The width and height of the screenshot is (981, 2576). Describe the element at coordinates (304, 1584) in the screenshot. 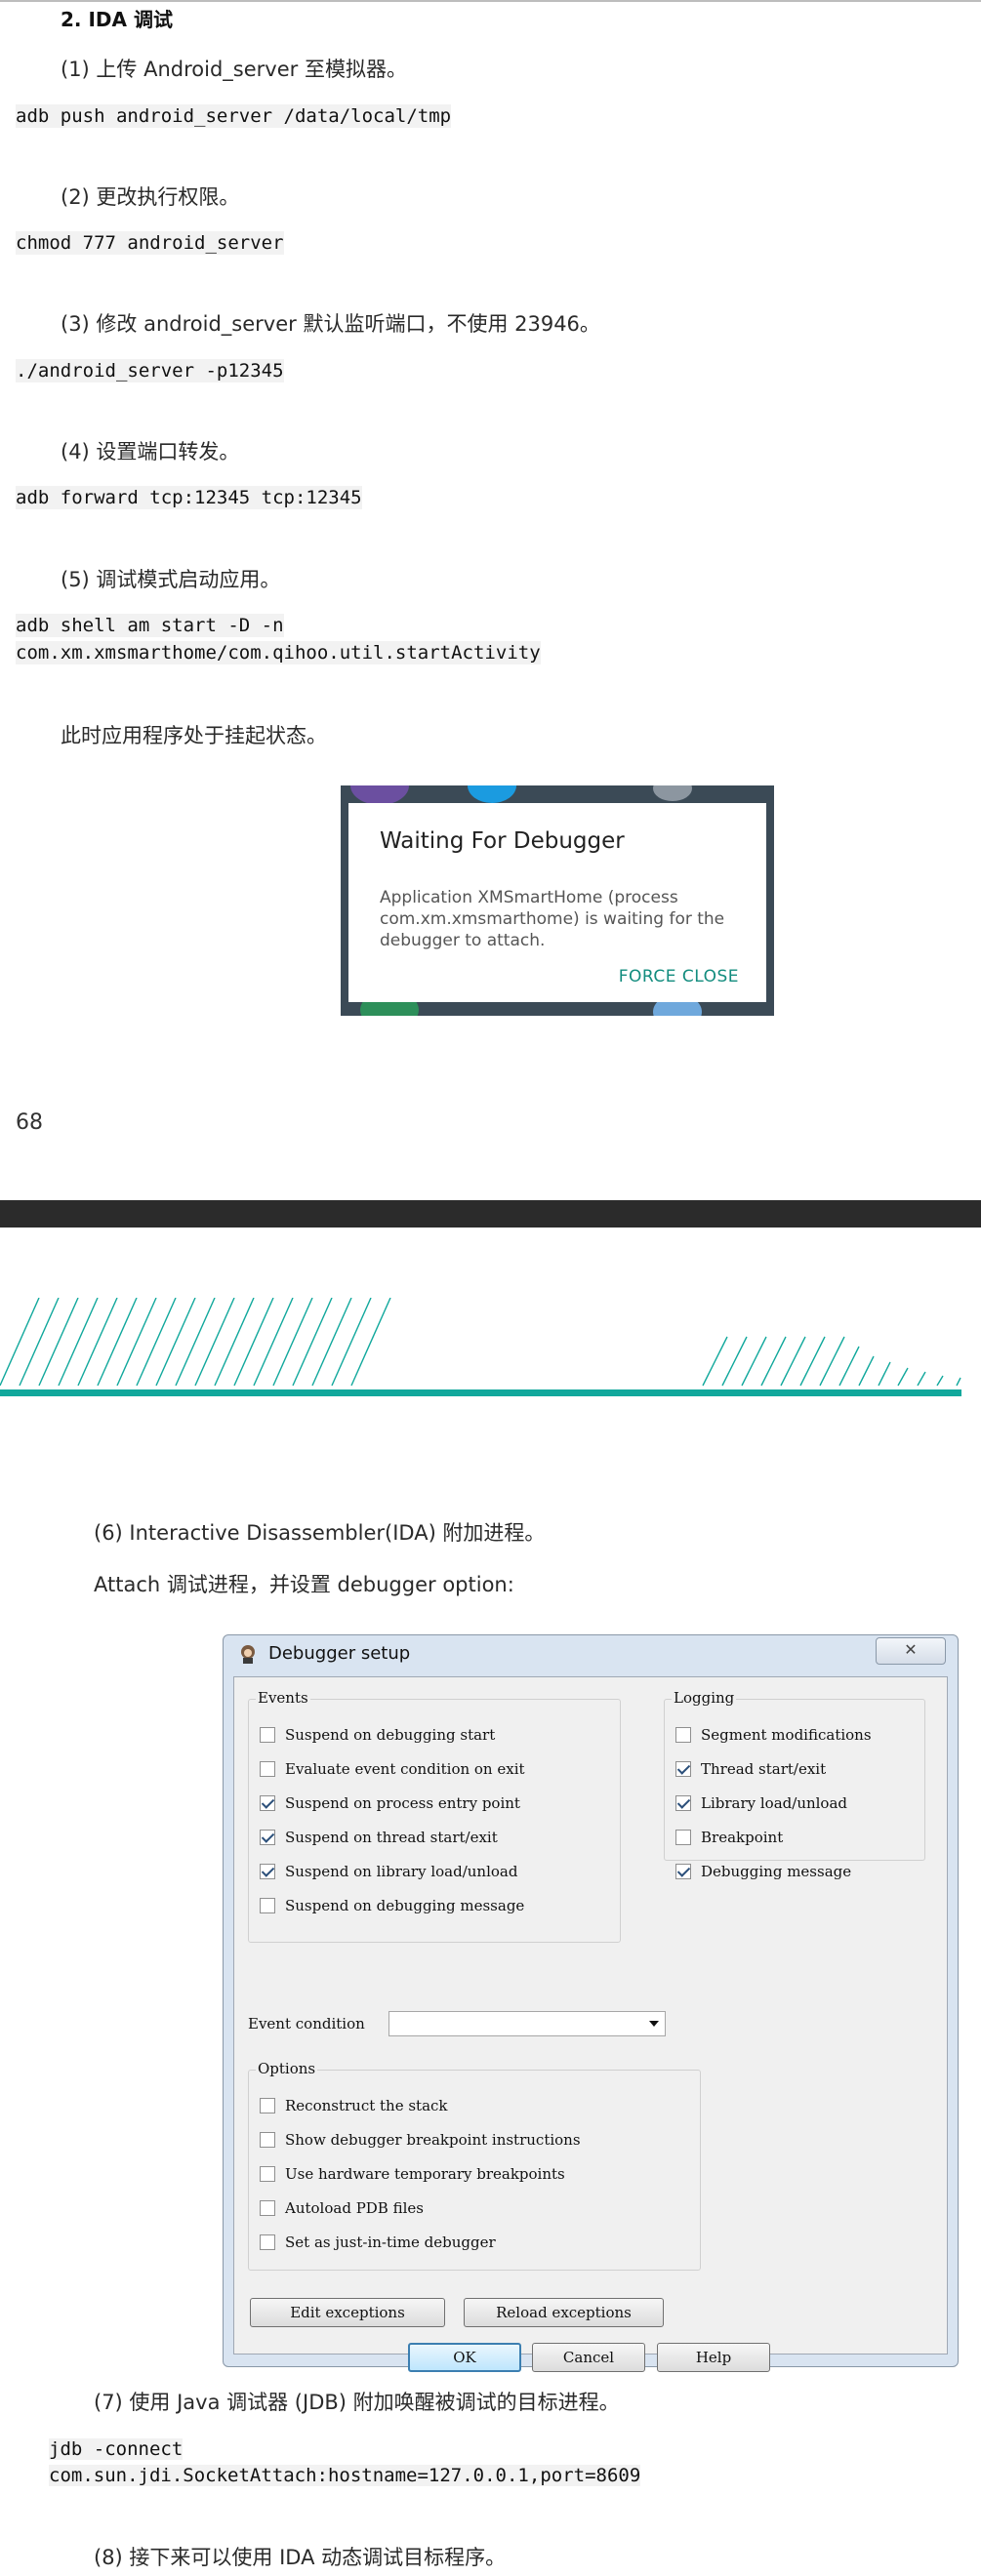

I see `step-6-sub: Attach 调试进程，并设置 debugger option:` at that location.